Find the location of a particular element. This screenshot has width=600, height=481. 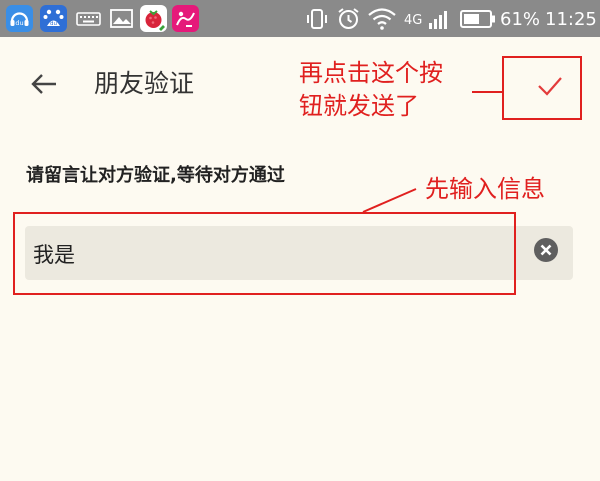

input-highlight is located at coordinates (264, 253).